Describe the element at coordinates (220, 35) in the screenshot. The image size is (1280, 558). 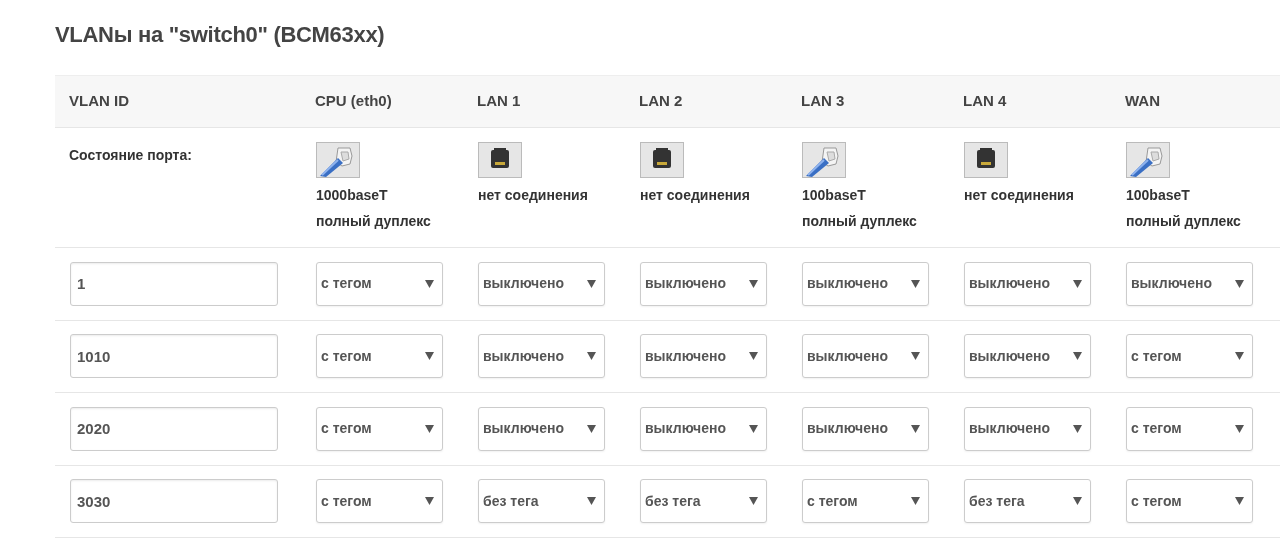
I see `page-title: VLANы на "switch0" (BCM63xx)` at that location.